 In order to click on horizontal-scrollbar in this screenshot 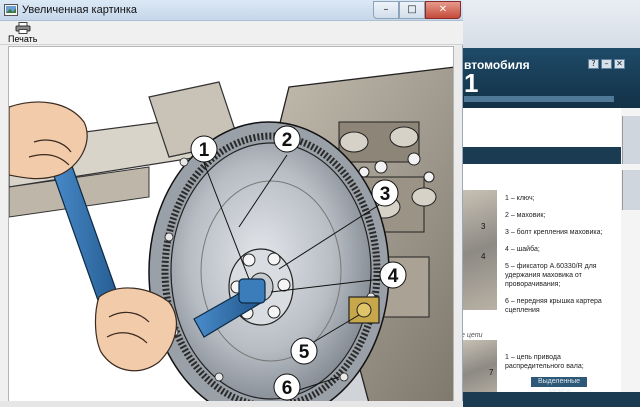, I will do `click(231, 404)`.